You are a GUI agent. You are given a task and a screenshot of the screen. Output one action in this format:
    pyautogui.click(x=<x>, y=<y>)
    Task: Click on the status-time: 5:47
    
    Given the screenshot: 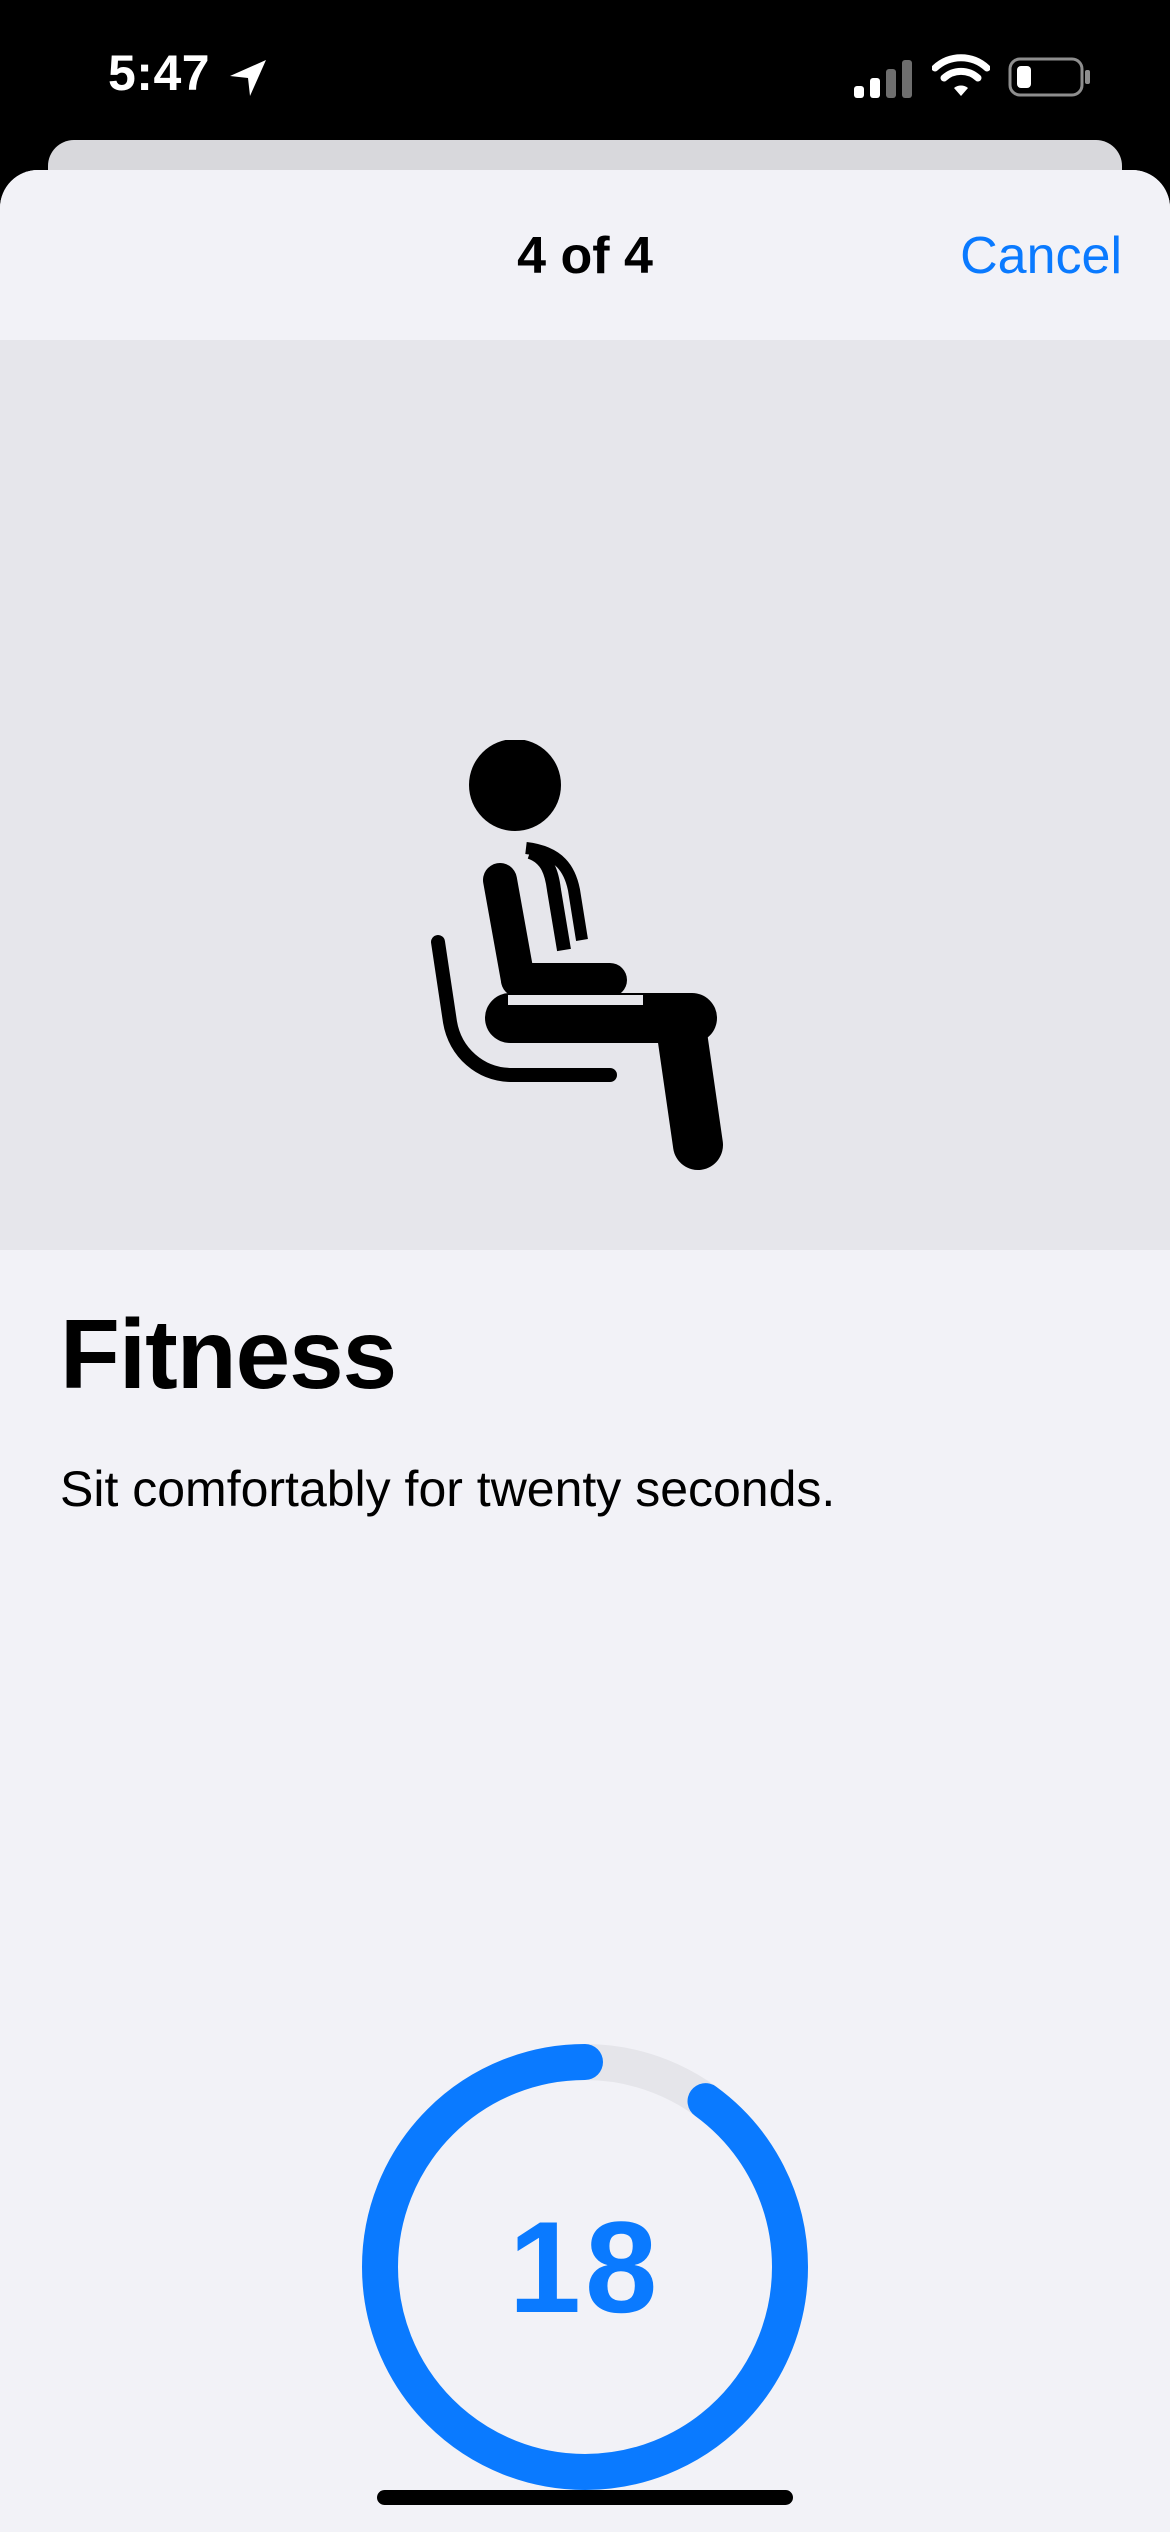 What is the action you would take?
    pyautogui.click(x=159, y=73)
    